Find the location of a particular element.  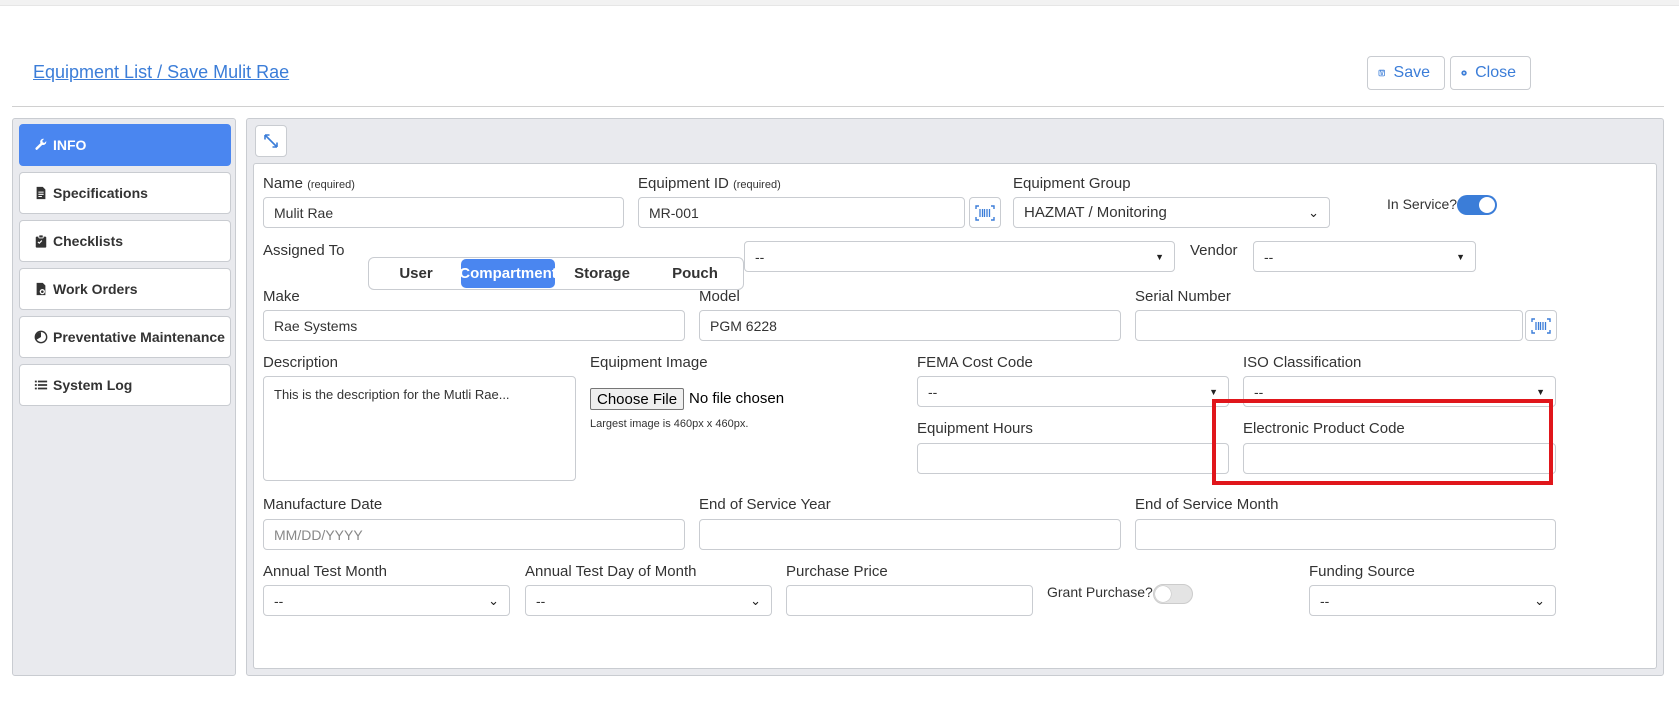

sidebar-item-label: INFO is located at coordinates (70, 145).